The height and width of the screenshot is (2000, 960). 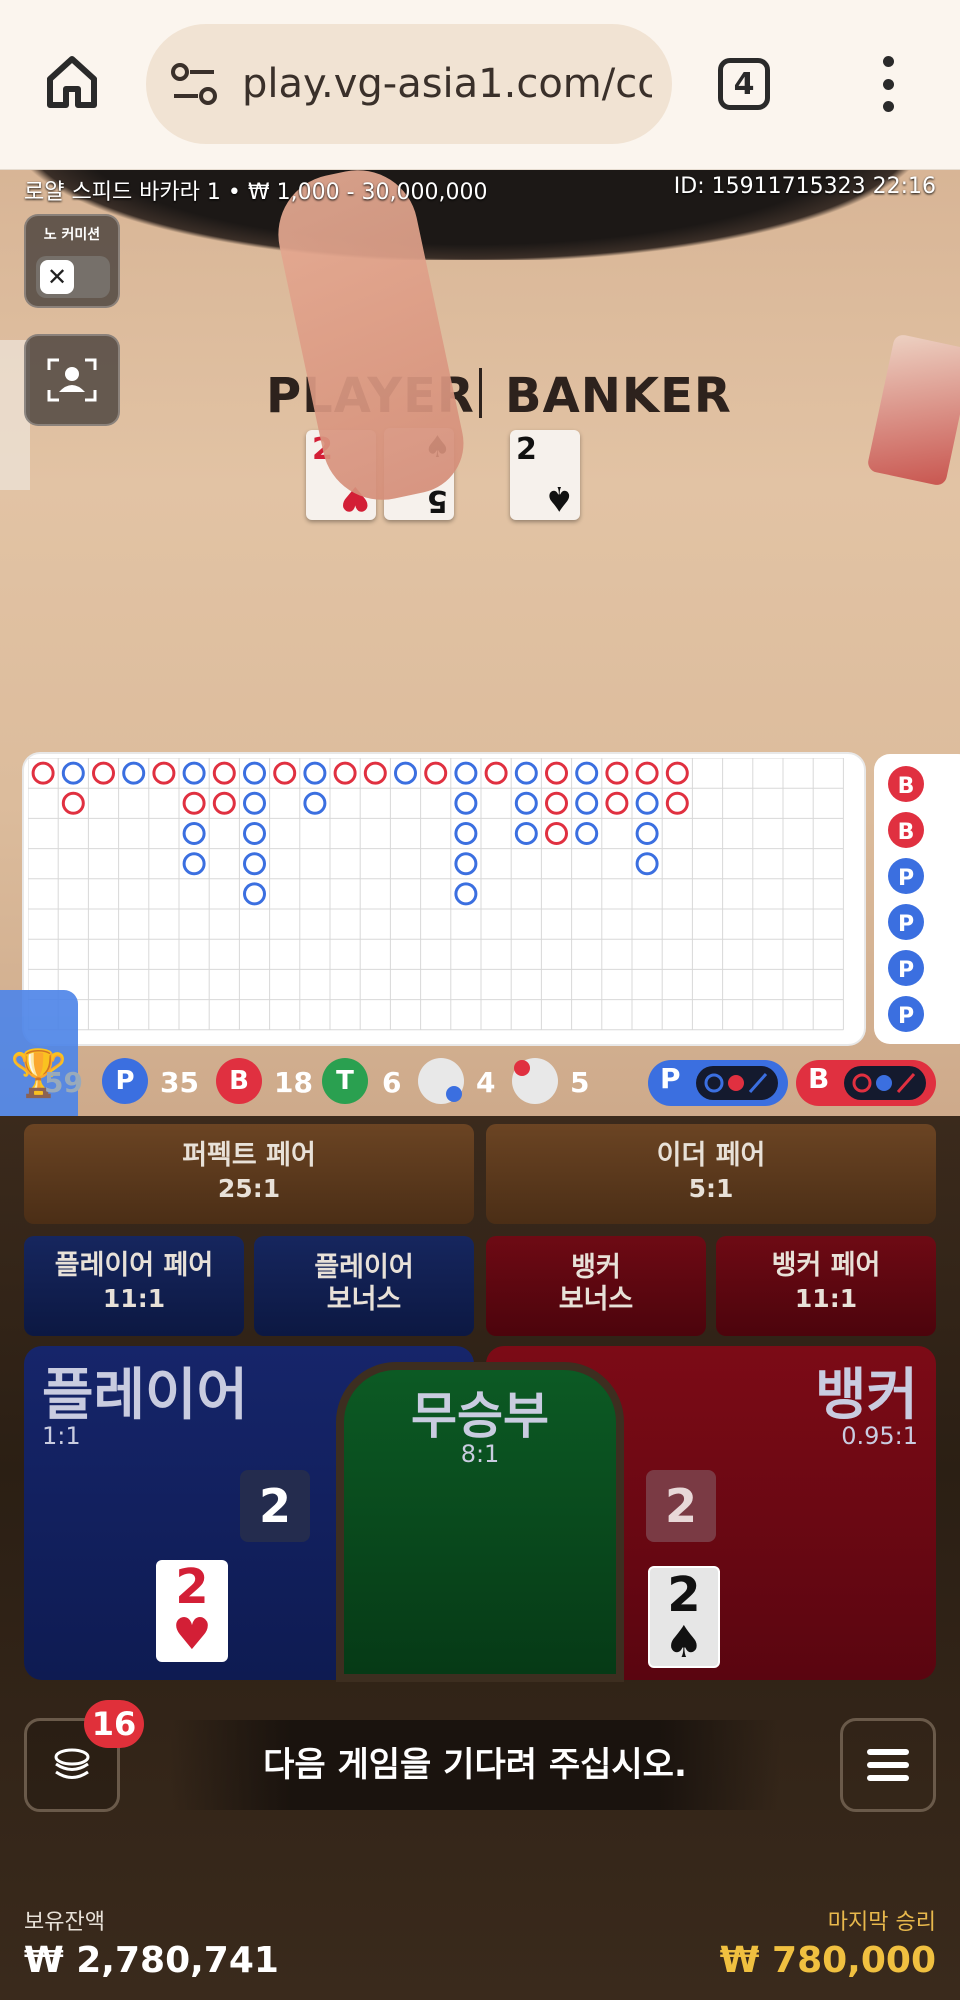 I want to click on perfect-pair-odds: 25:1, so click(x=249, y=1188).